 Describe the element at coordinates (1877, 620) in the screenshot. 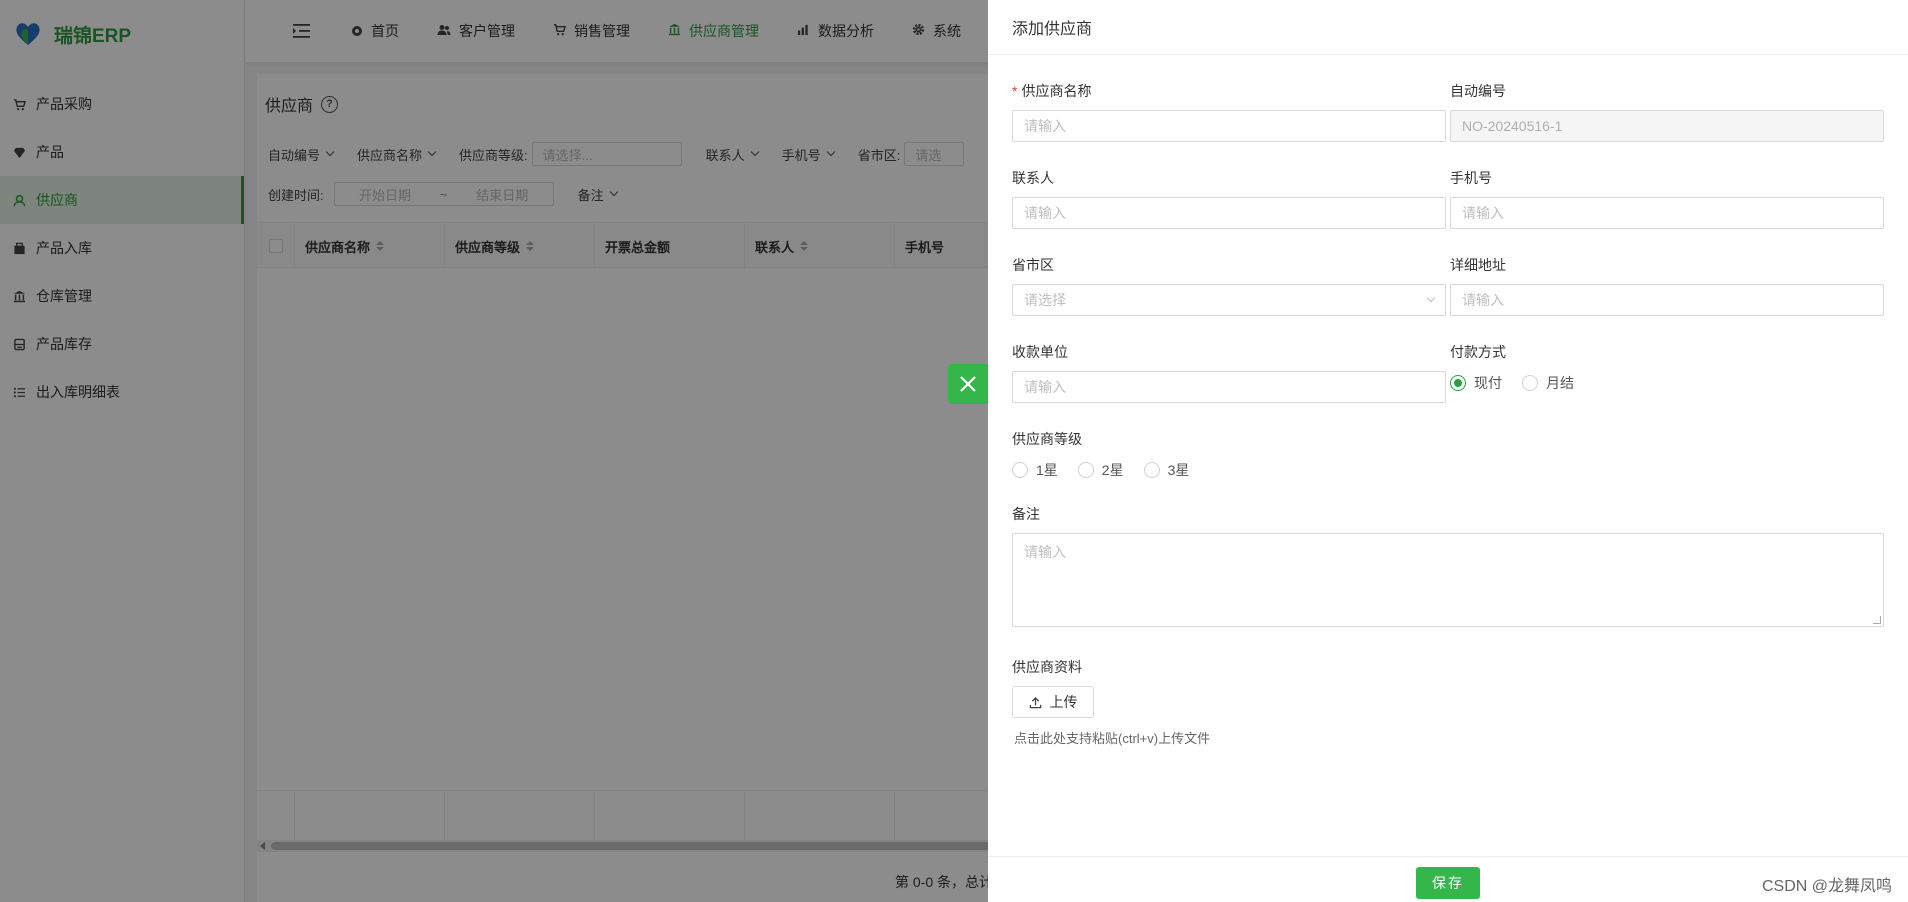

I see `resize-handle-icon` at that location.